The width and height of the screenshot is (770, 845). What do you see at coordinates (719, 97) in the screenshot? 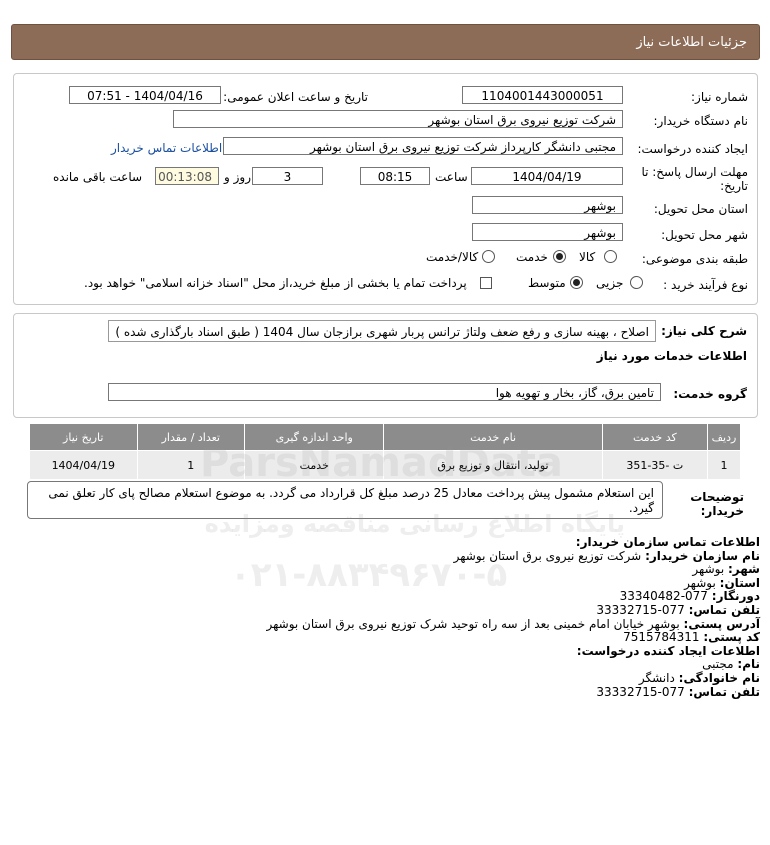
I see `need-number-label: شماره نیاز:` at bounding box center [719, 97].